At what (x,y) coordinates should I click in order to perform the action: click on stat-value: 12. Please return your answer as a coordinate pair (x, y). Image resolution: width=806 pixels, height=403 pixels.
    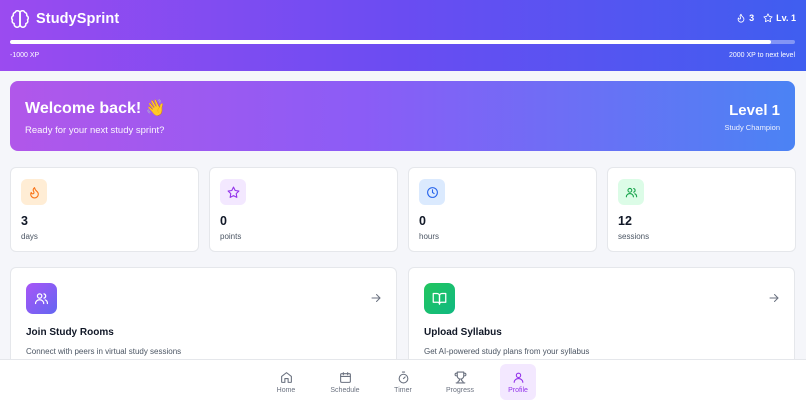
    Looking at the image, I should click on (625, 221).